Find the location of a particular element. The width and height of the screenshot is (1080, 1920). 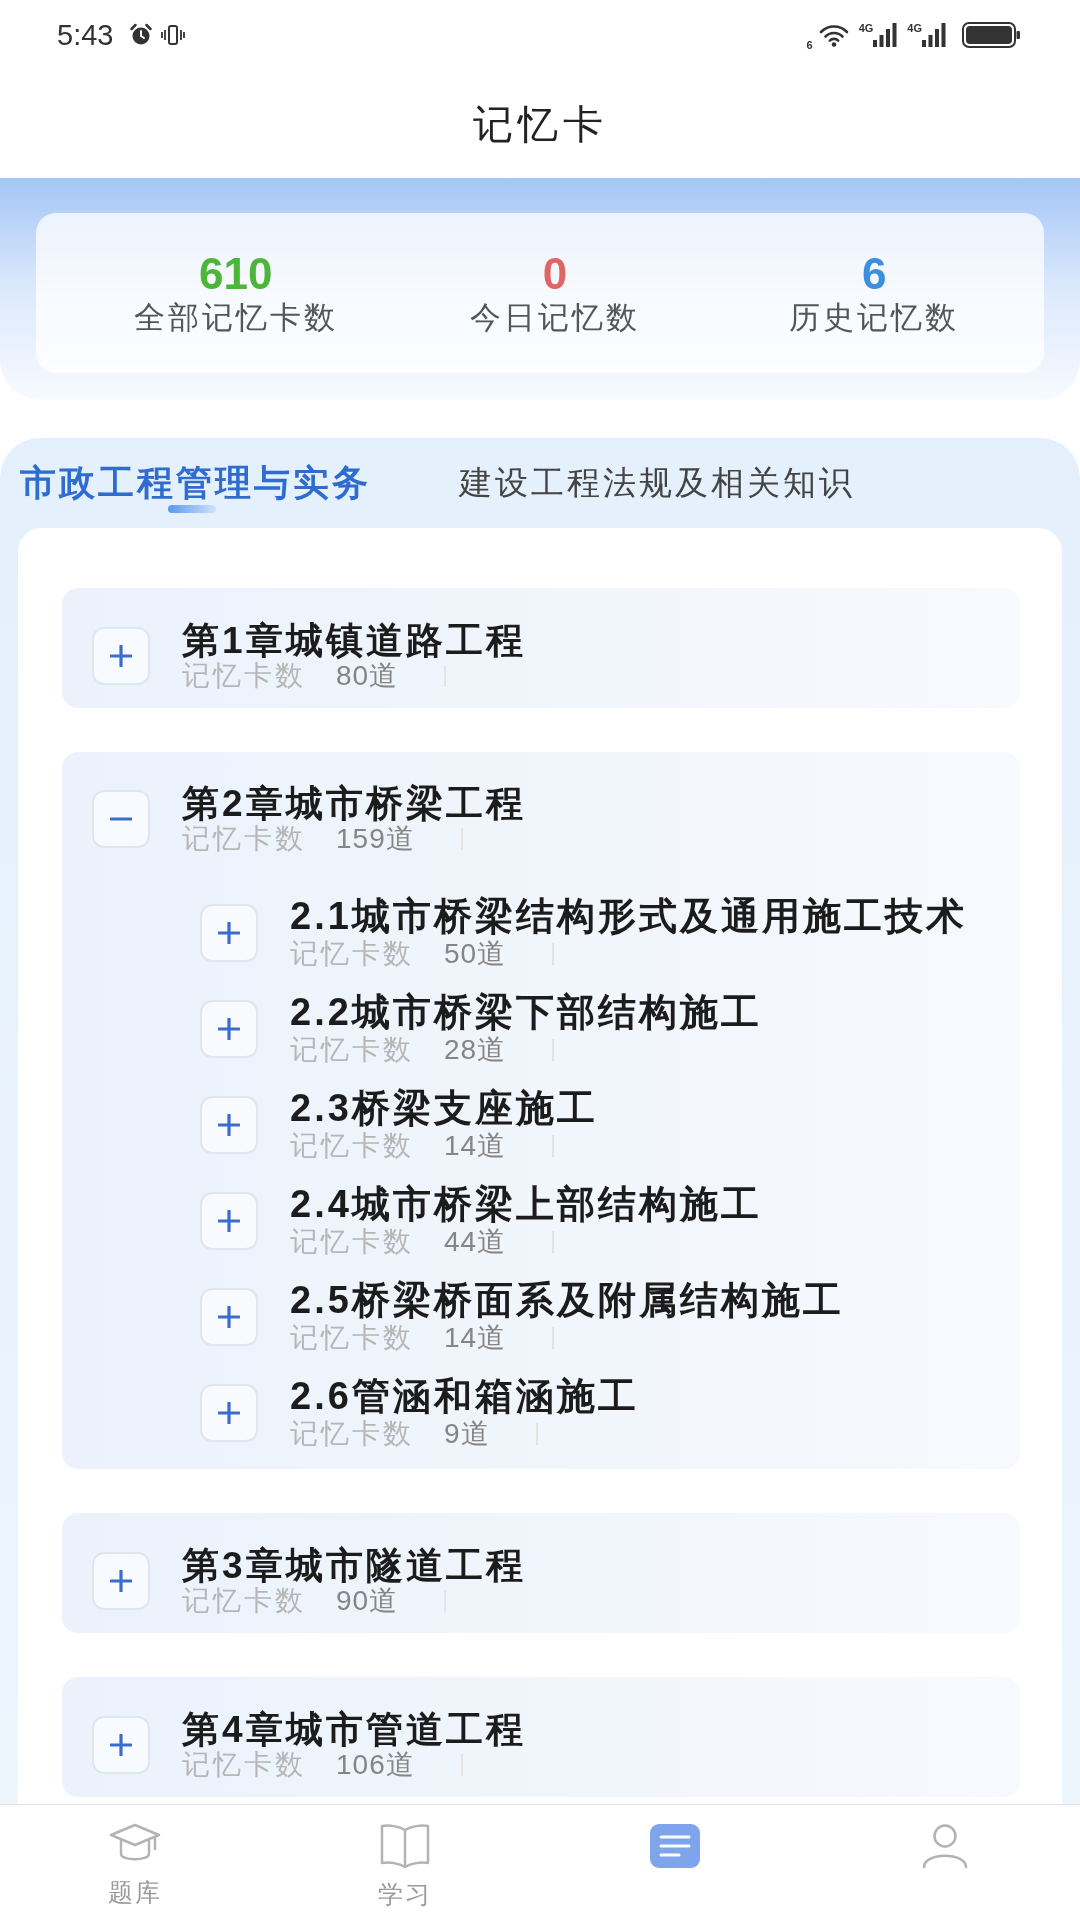

section-title: 2.3桥梁支座施工 is located at coordinates (444, 1108).